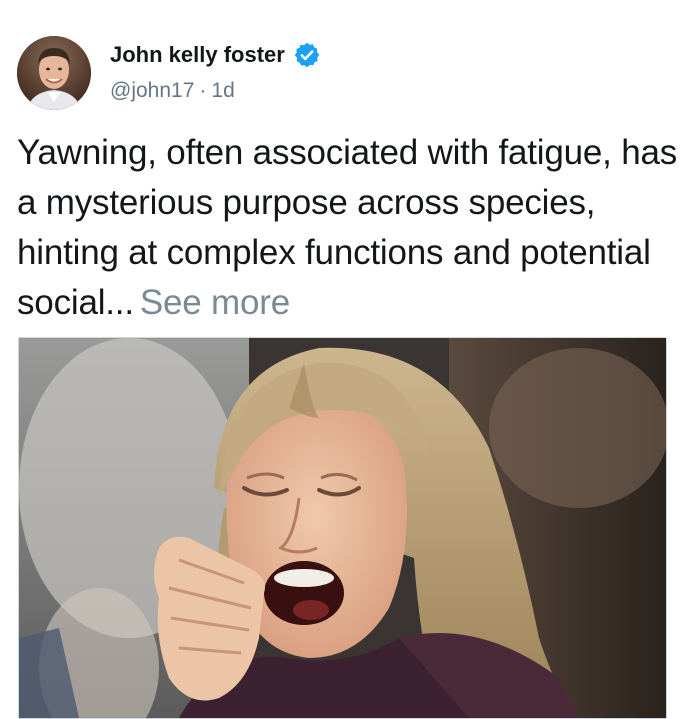 The image size is (700, 719). What do you see at coordinates (307, 55) in the screenshot?
I see `verified-badge-icon` at bounding box center [307, 55].